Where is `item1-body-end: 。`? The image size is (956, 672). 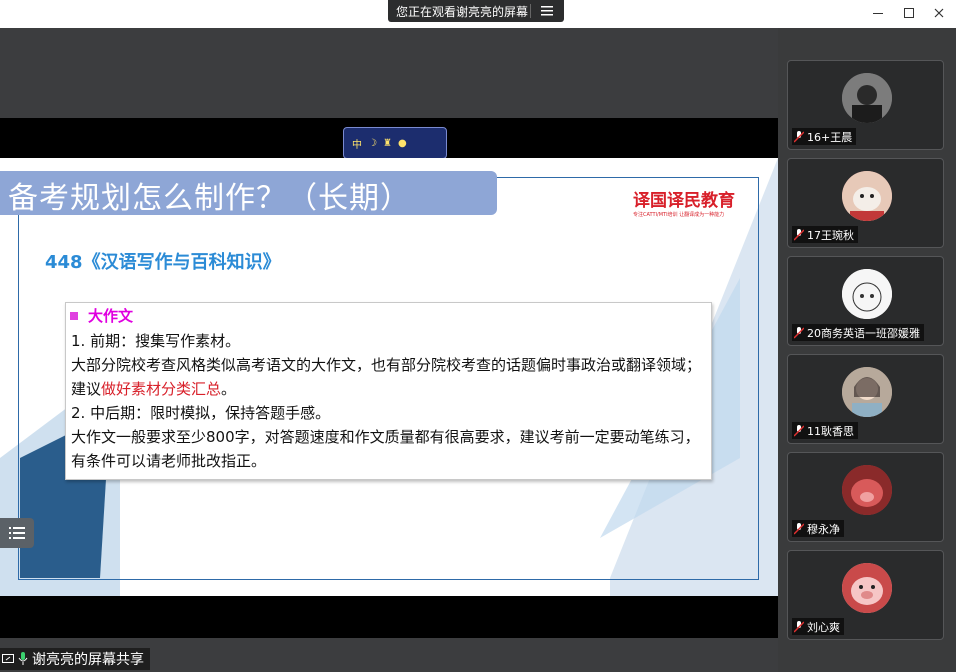 item1-body-end: 。 is located at coordinates (229, 389).